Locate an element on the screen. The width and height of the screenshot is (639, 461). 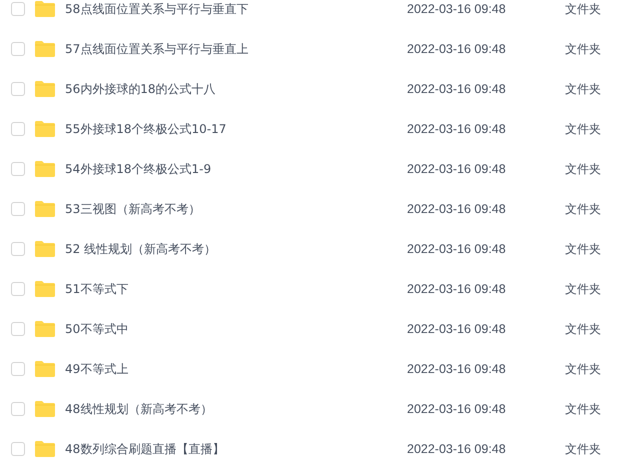
folder-name: 57点线面位置关系与平行与垂直上 is located at coordinates (231, 49).